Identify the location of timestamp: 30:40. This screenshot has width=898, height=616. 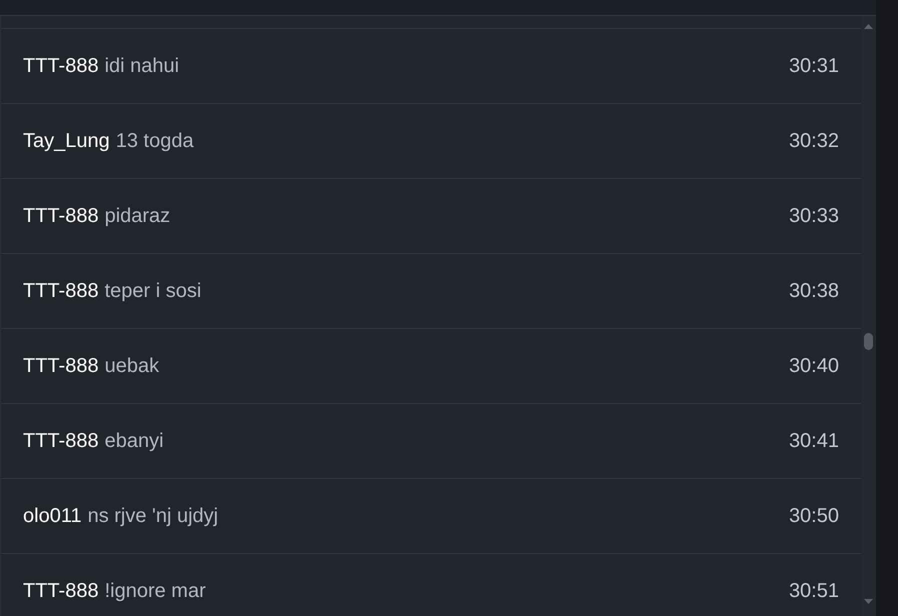
(813, 366).